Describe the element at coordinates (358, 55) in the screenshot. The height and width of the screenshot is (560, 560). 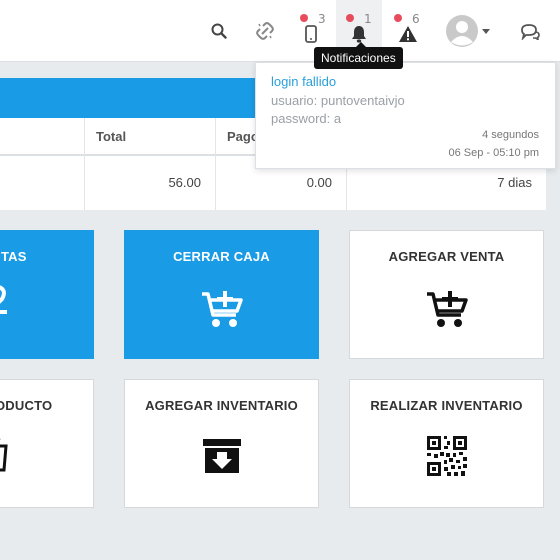
I see `notifications-tooltip: Notificaciones` at that location.